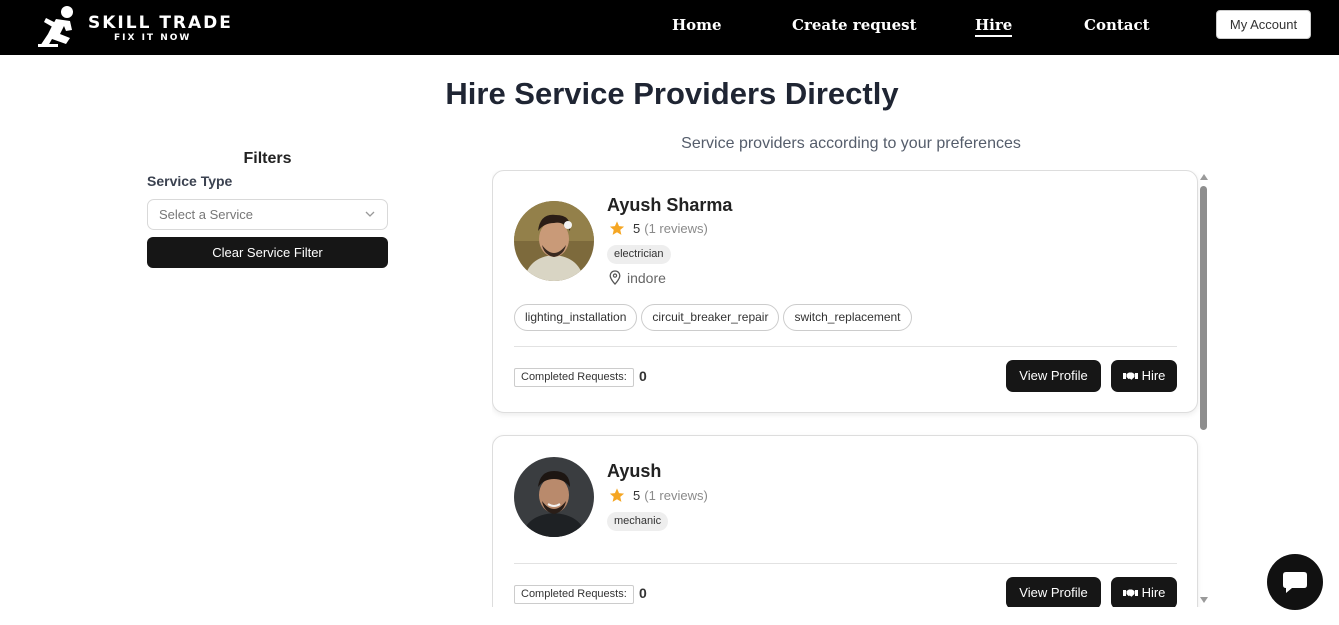  I want to click on location-pin-icon, so click(615, 277).